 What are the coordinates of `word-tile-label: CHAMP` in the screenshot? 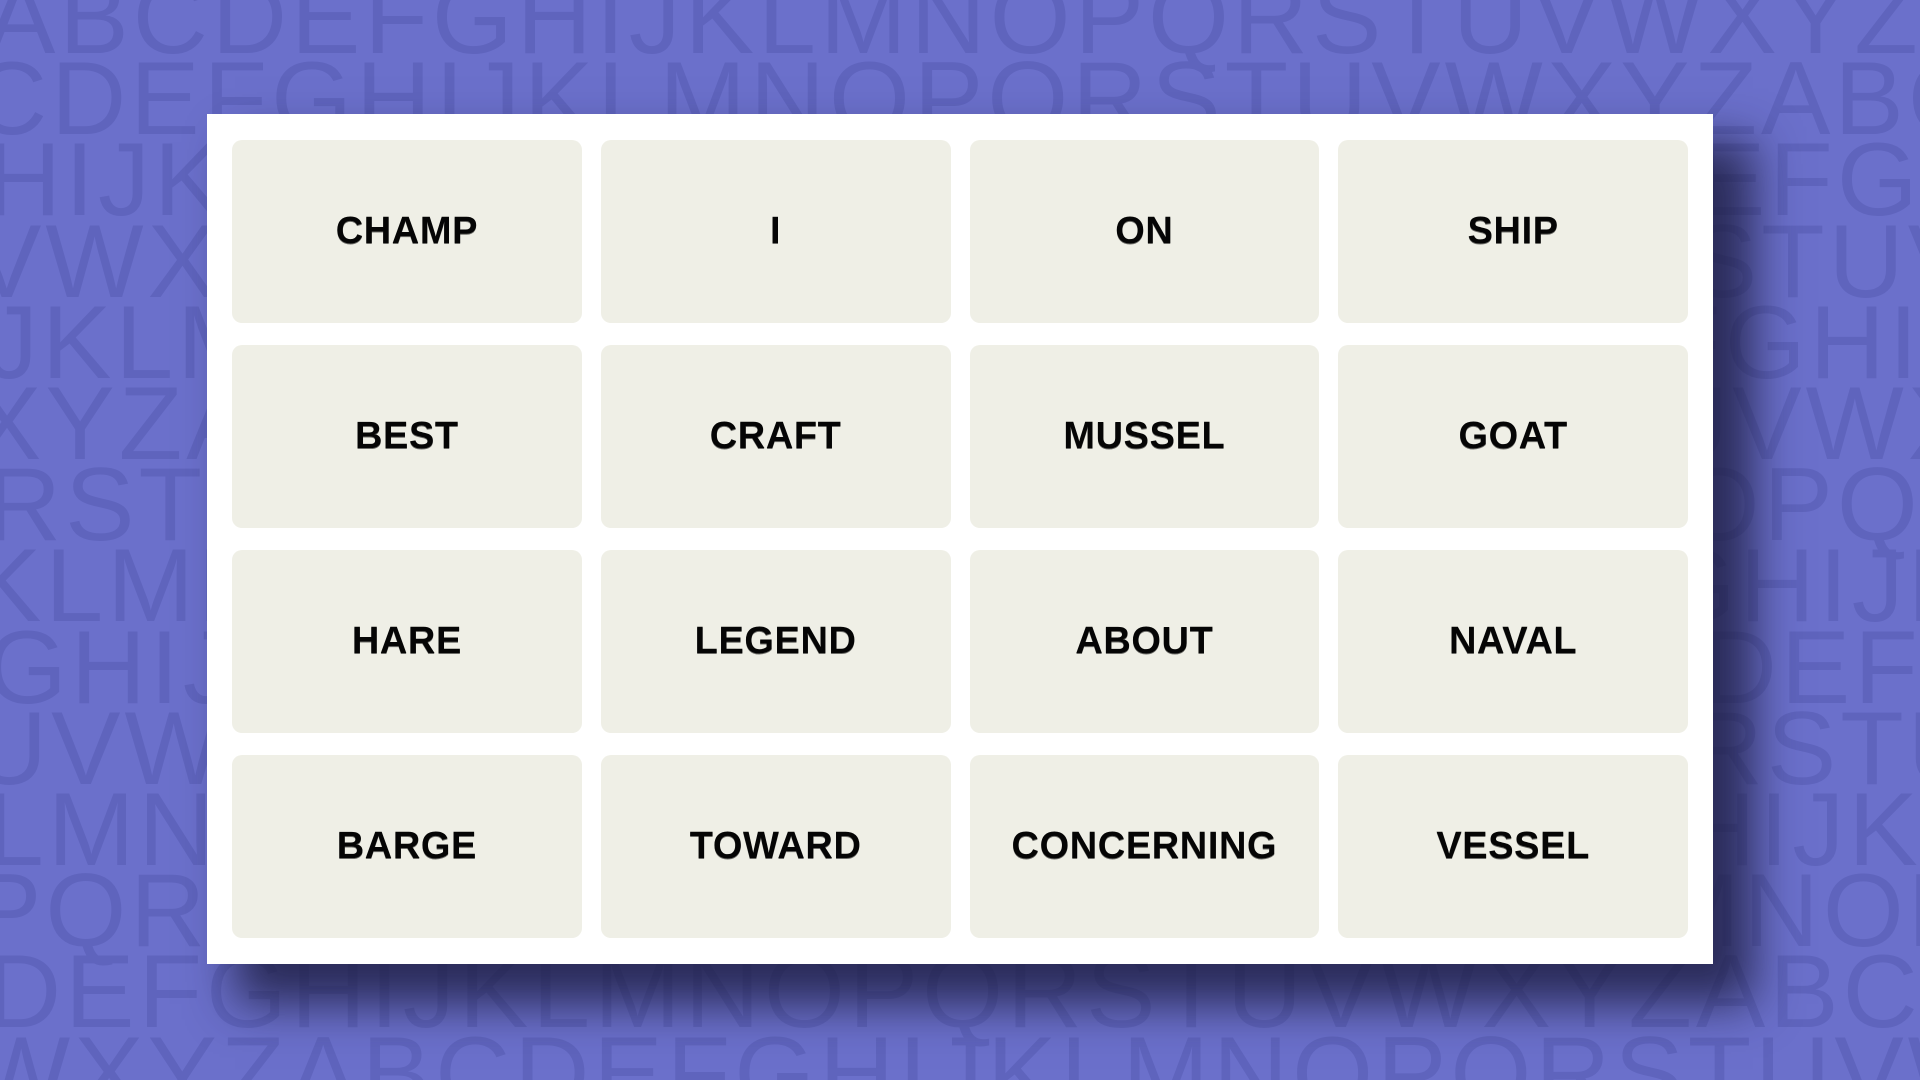 It's located at (407, 231).